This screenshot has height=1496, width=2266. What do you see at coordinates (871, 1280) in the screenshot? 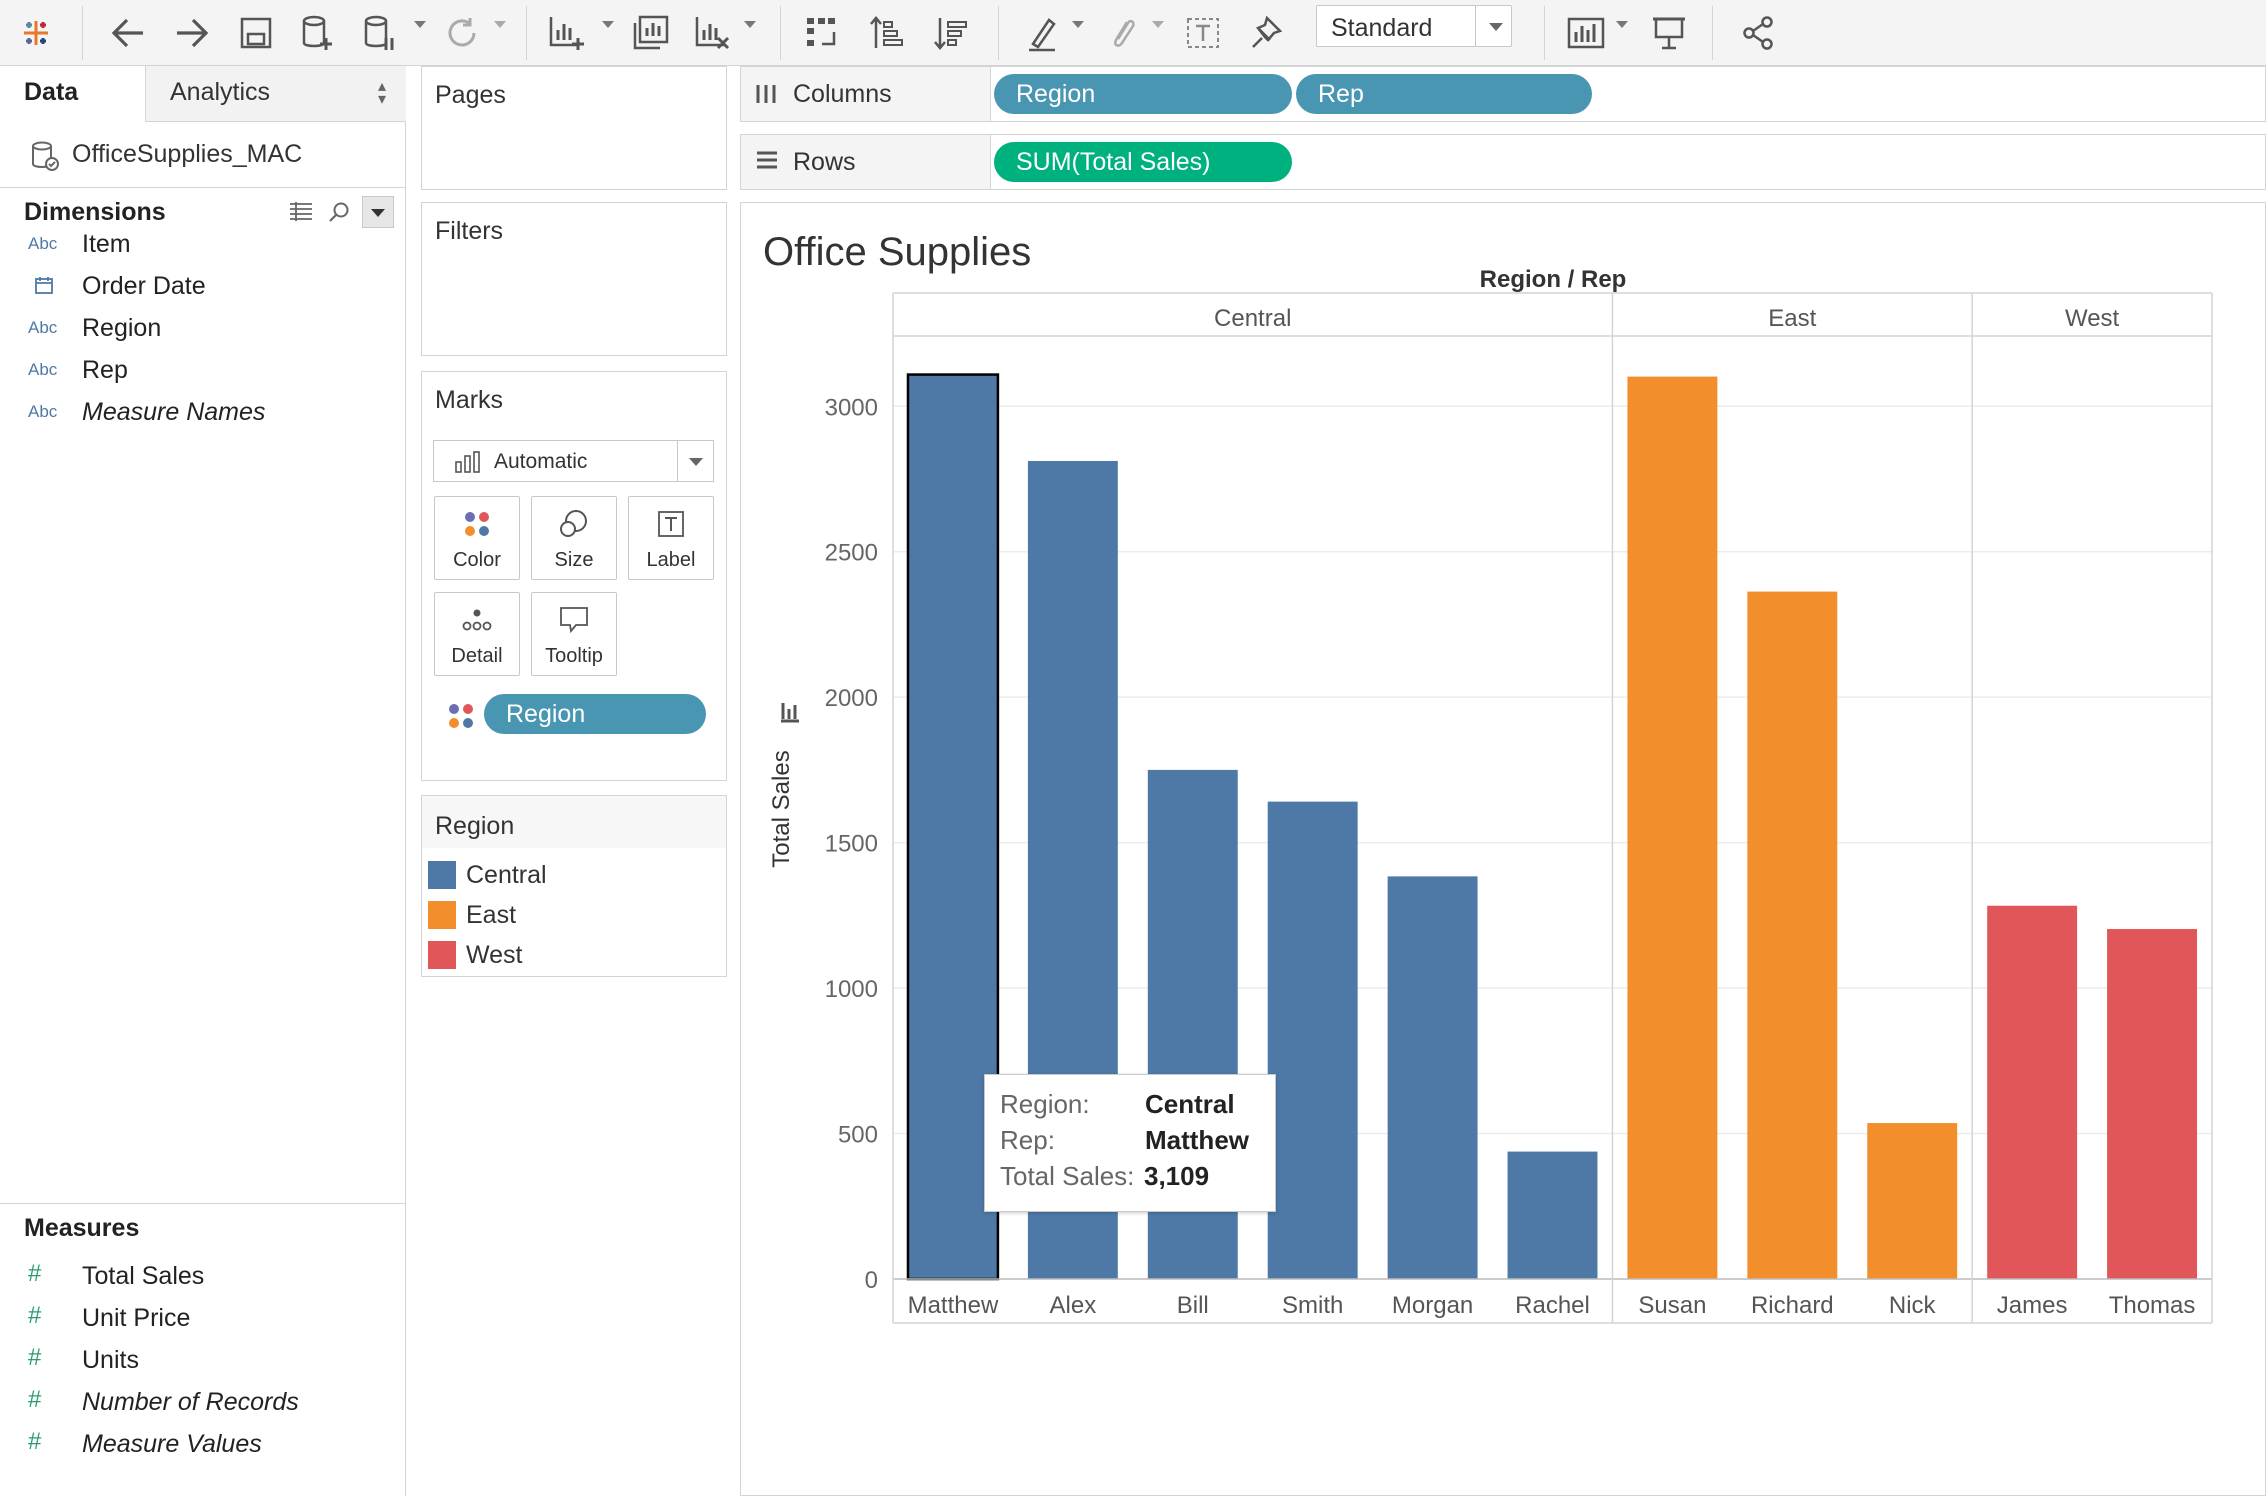
I see `y-tick-label: 0` at bounding box center [871, 1280].